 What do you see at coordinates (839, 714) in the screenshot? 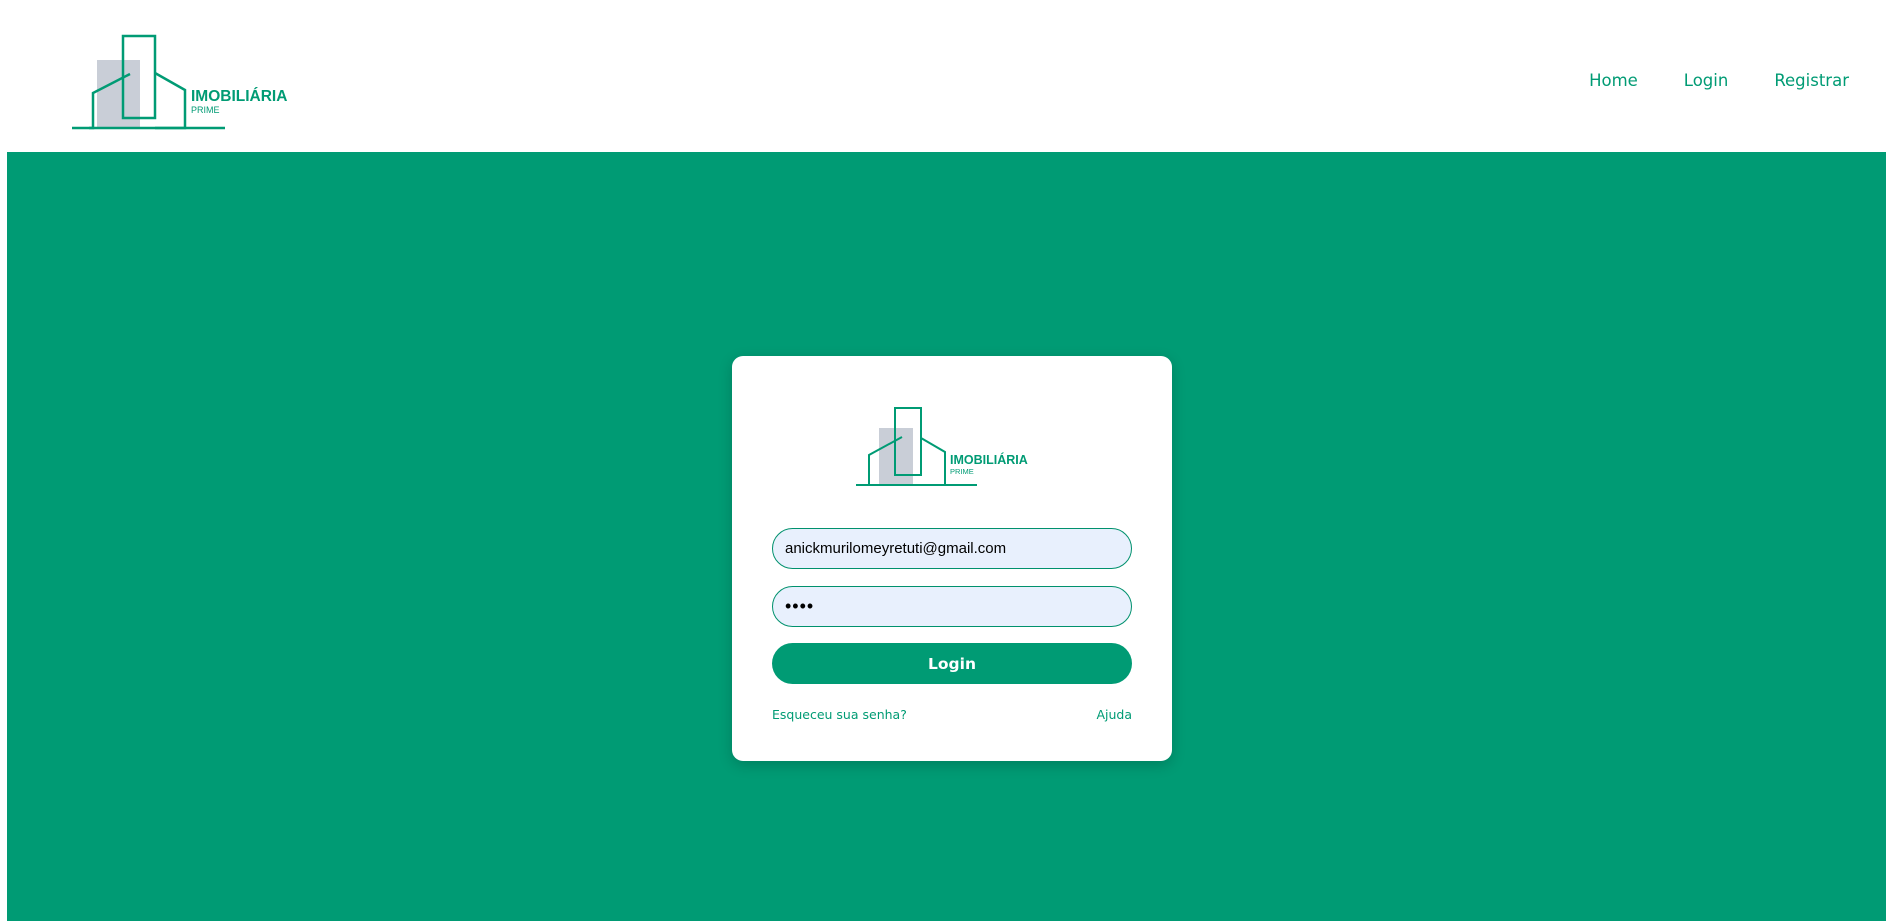
I see `forgot-password-link: Esqueceu sua senha?` at bounding box center [839, 714].